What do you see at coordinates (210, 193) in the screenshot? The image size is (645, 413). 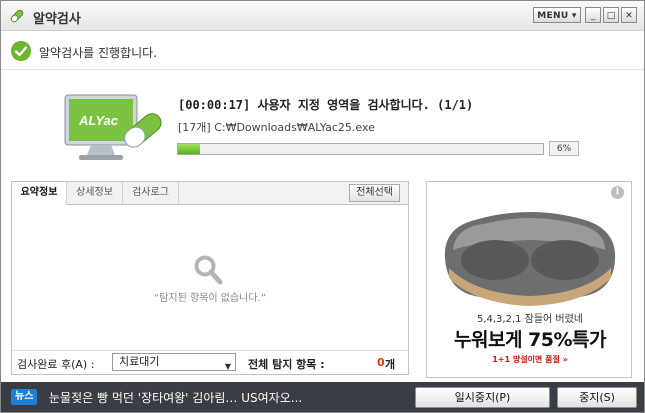 I see `results-tabs: 요약정보 상세정보 검사로그 전체선택` at bounding box center [210, 193].